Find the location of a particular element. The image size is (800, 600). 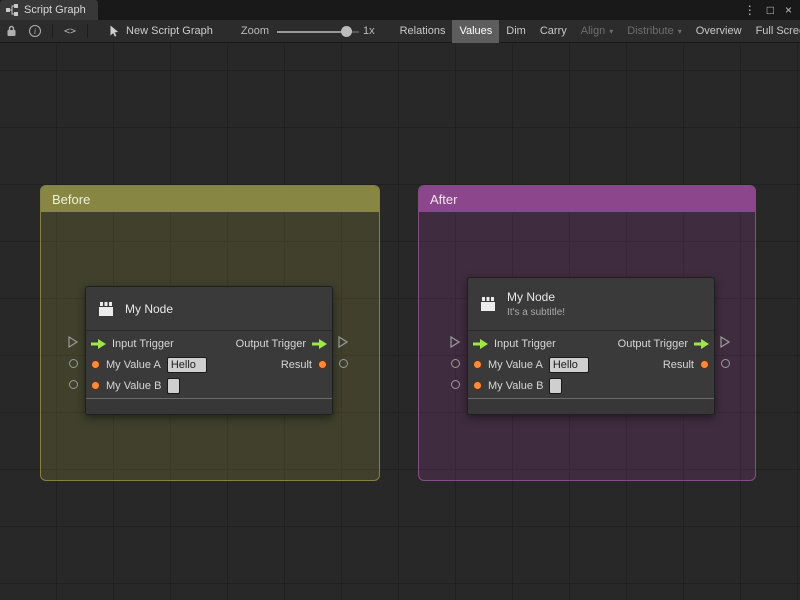

graph-breadcrumb: New Script Graph is located at coordinates (161, 31).